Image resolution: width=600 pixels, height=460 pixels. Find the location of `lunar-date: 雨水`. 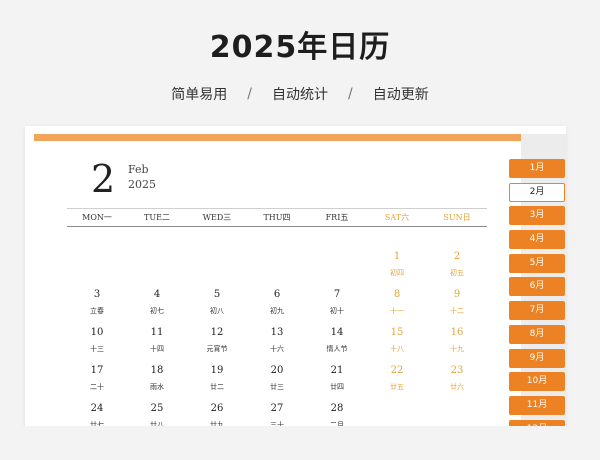

lunar-date: 雨水 is located at coordinates (157, 387).